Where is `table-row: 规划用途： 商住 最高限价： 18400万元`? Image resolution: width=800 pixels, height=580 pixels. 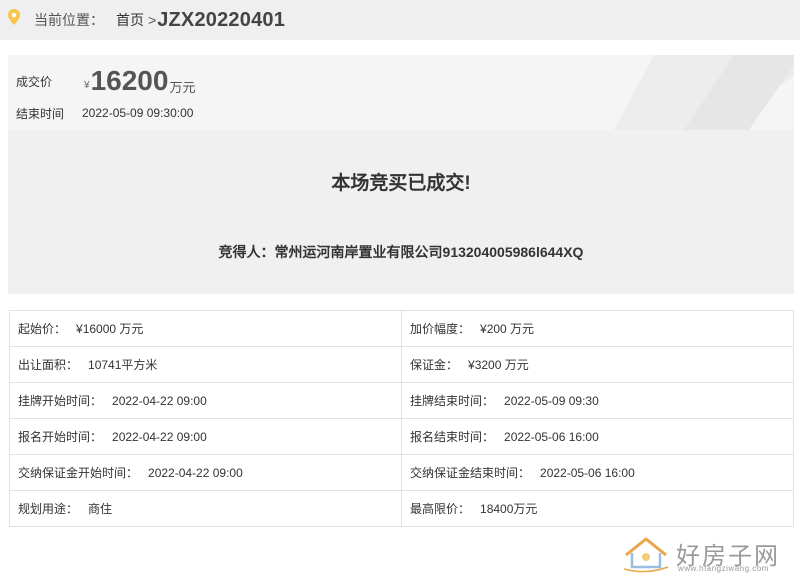 table-row: 规划用途： 商住 最高限价： 18400万元 is located at coordinates (401, 508).